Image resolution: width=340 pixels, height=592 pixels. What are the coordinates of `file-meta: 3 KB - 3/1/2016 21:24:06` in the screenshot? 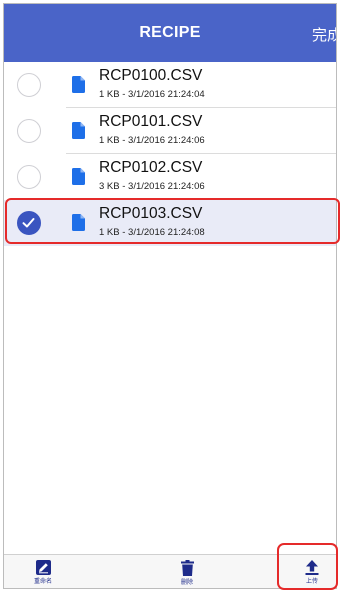 It's located at (152, 186).